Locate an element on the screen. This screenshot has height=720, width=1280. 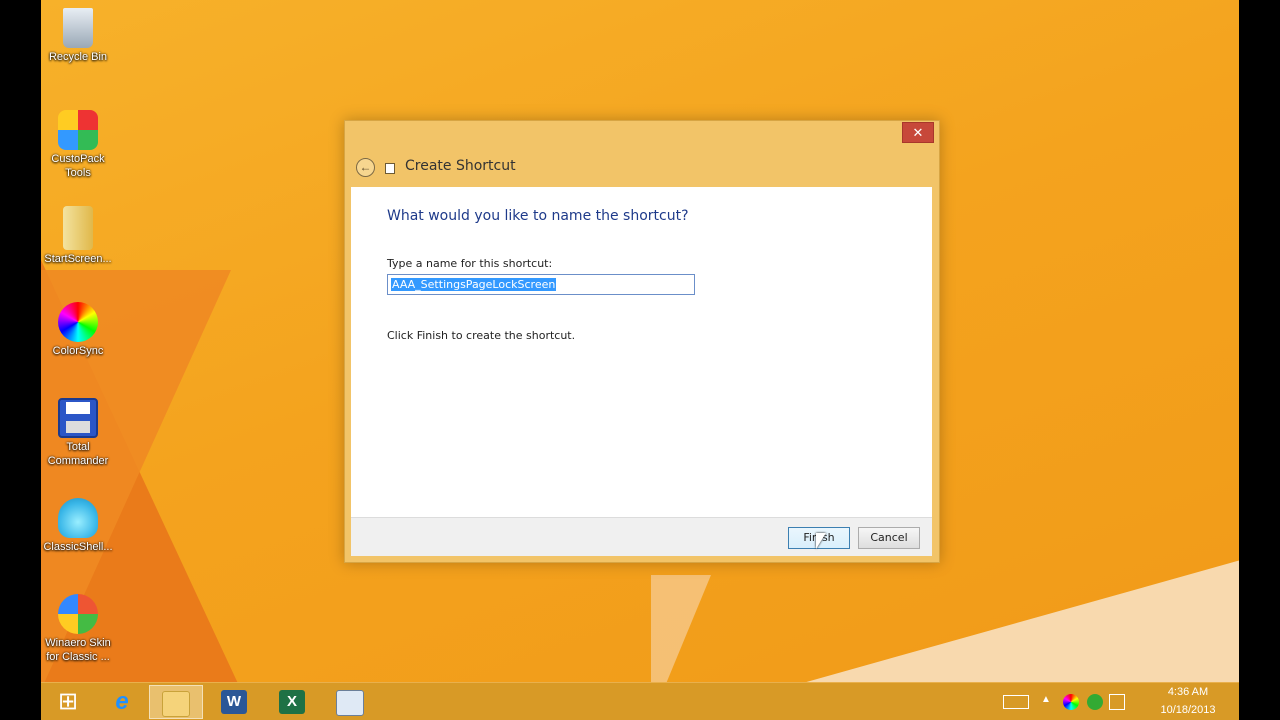
keyboard-icon is located at coordinates (1016, 702).